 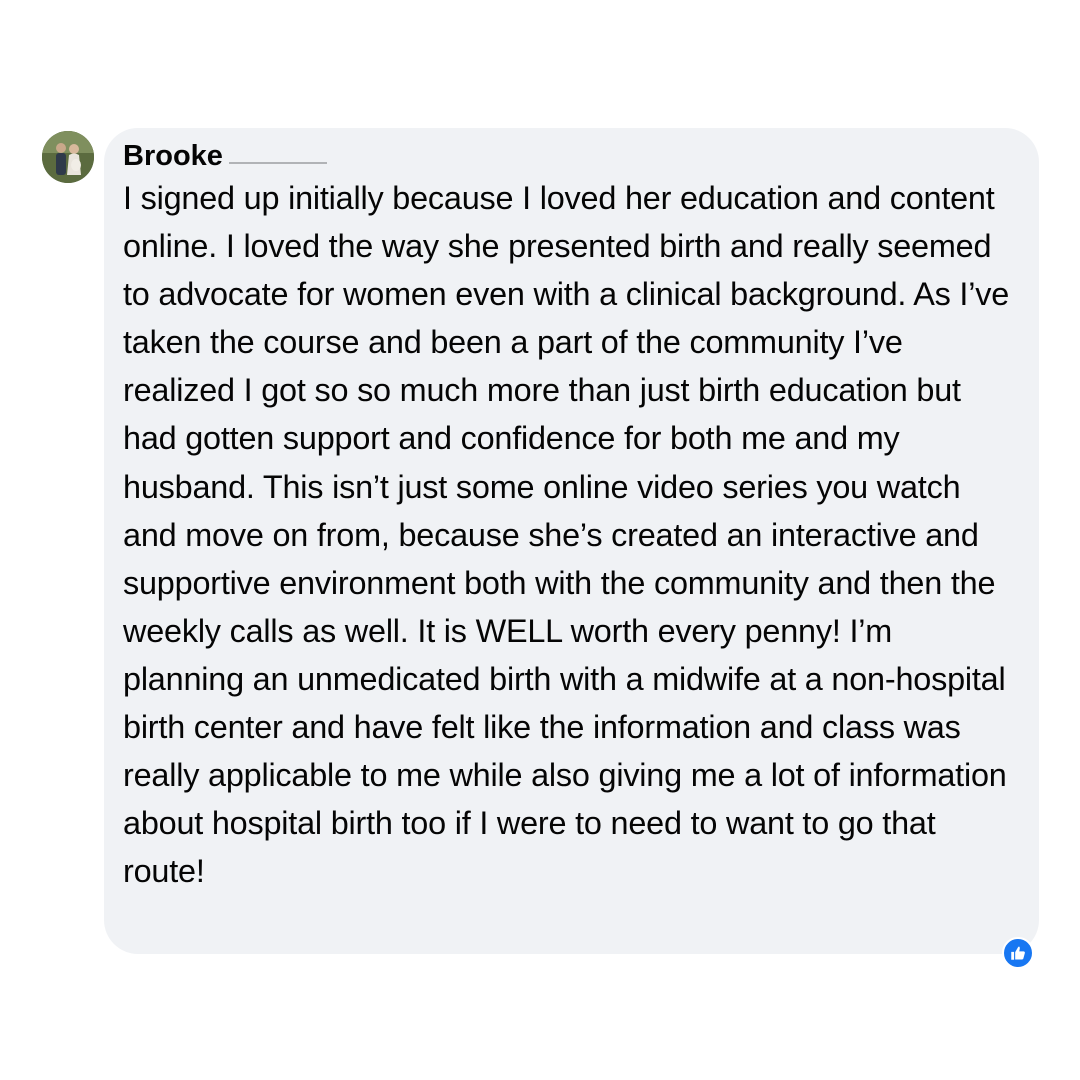 I want to click on author-avatar, so click(x=68, y=157).